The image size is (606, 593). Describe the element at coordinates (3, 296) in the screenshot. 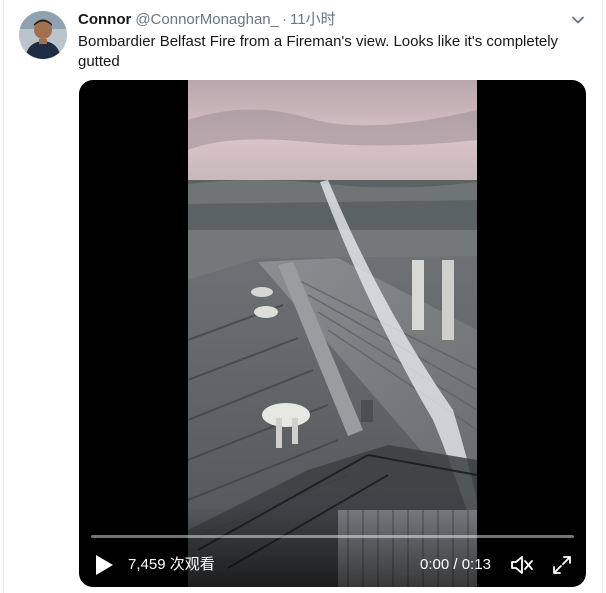

I see `frame-border-left` at that location.